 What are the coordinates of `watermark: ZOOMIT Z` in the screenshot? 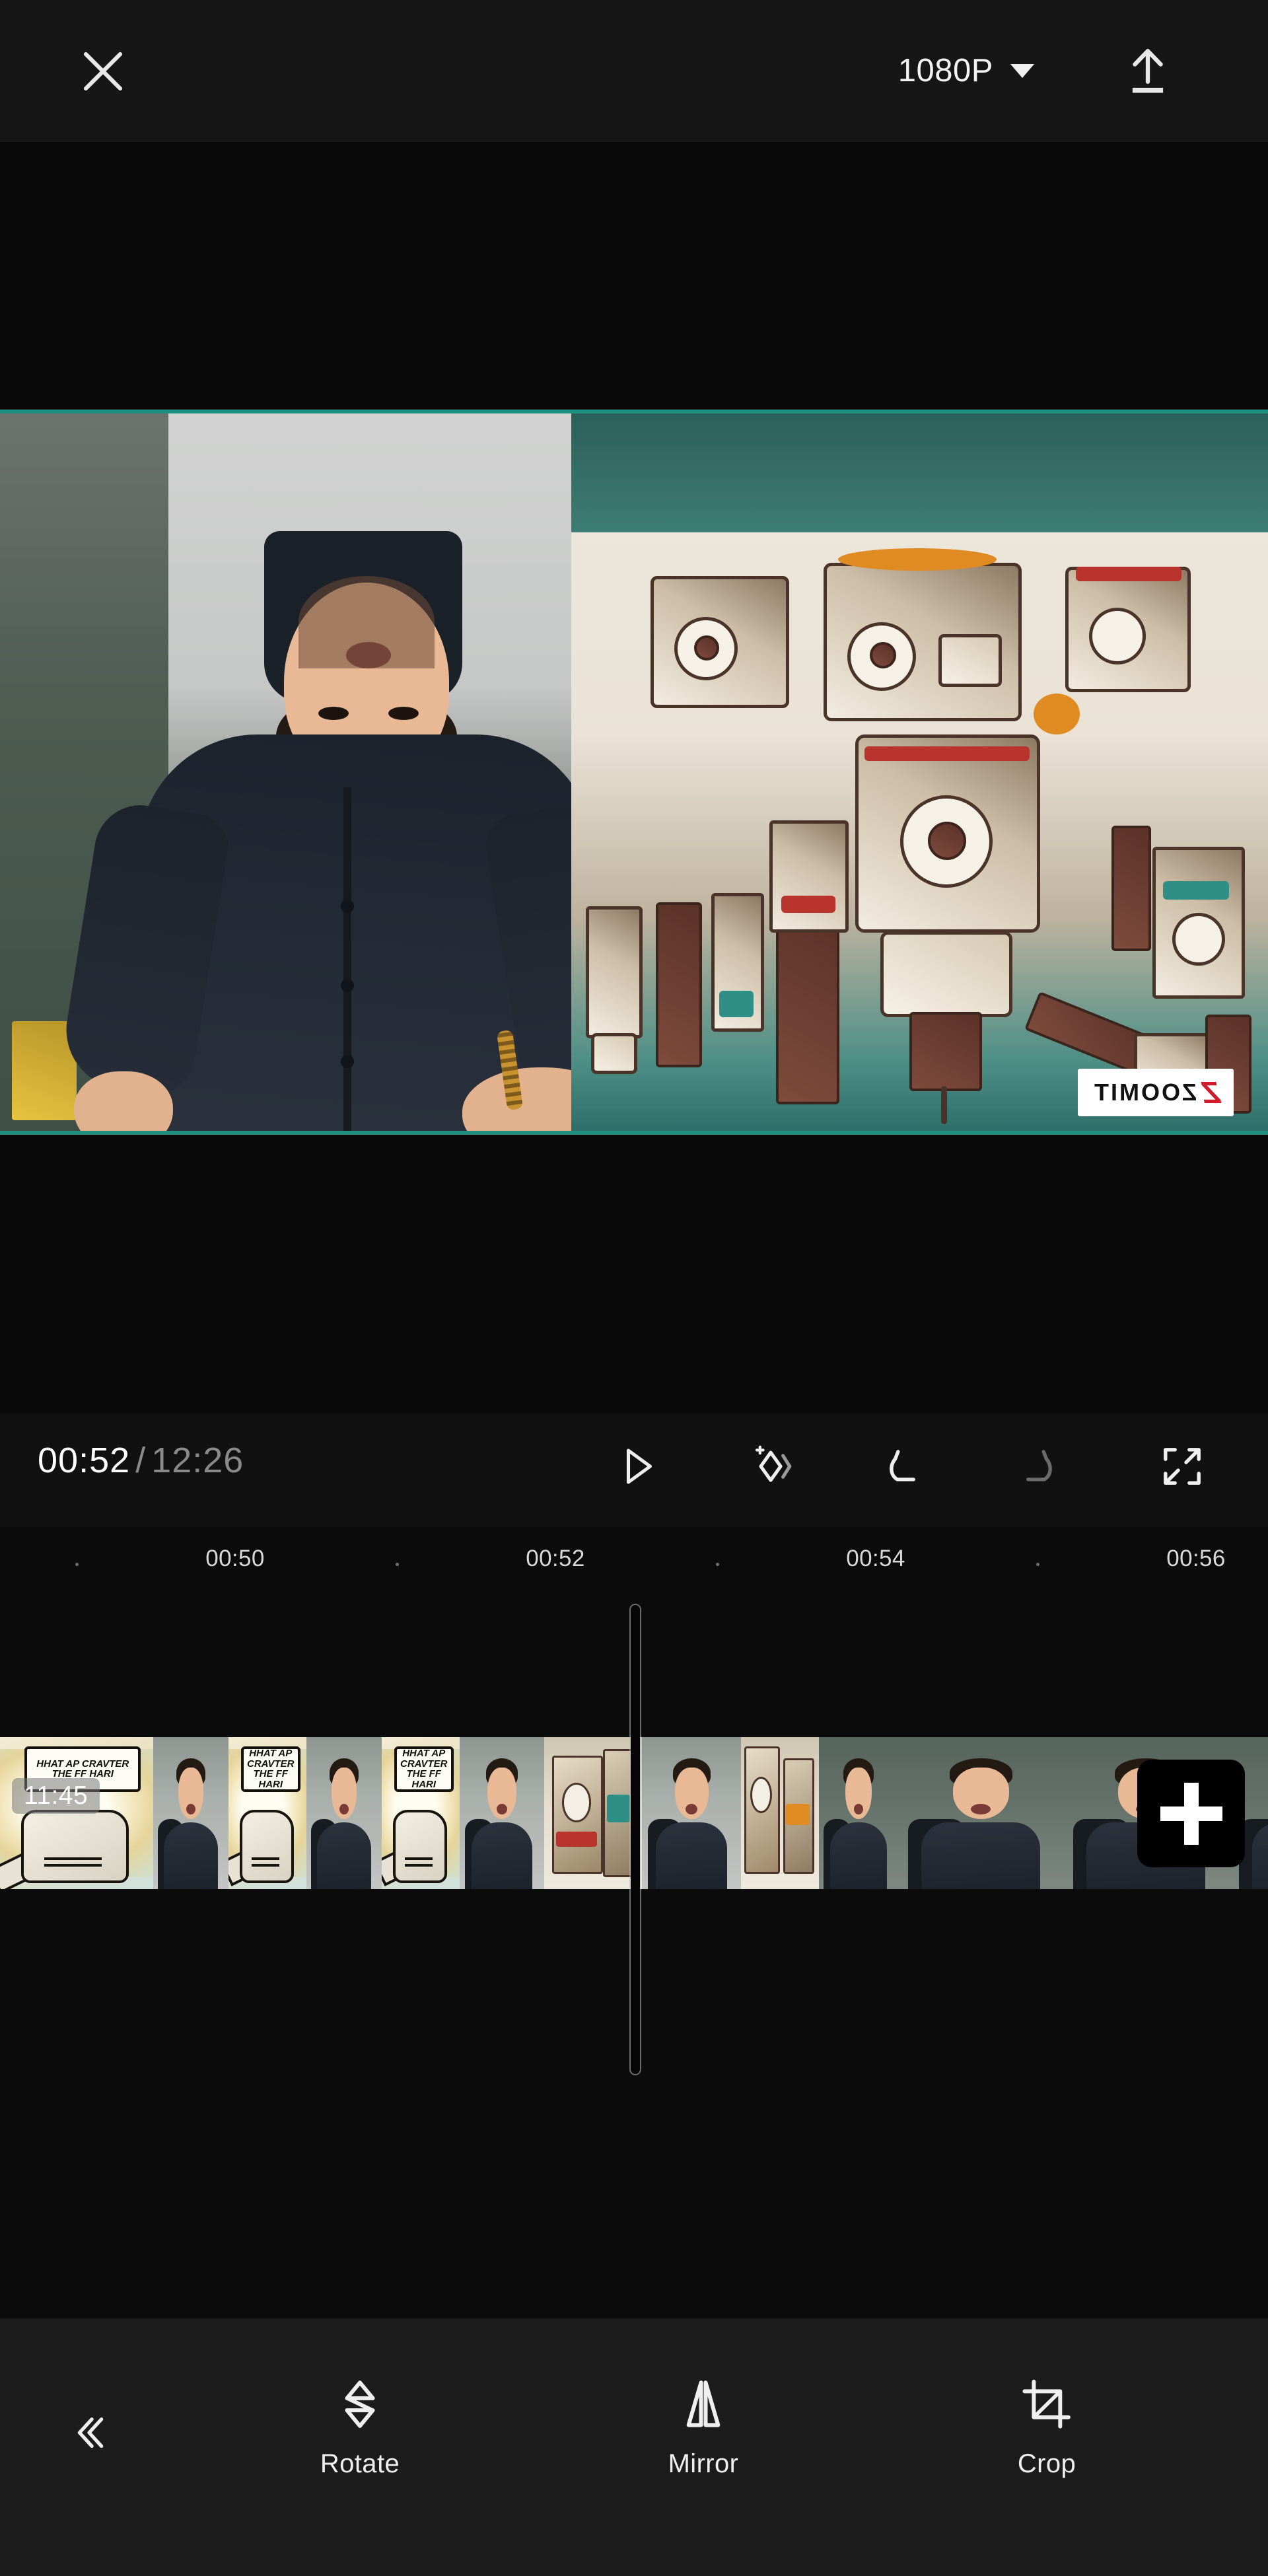 It's located at (1155, 1092).